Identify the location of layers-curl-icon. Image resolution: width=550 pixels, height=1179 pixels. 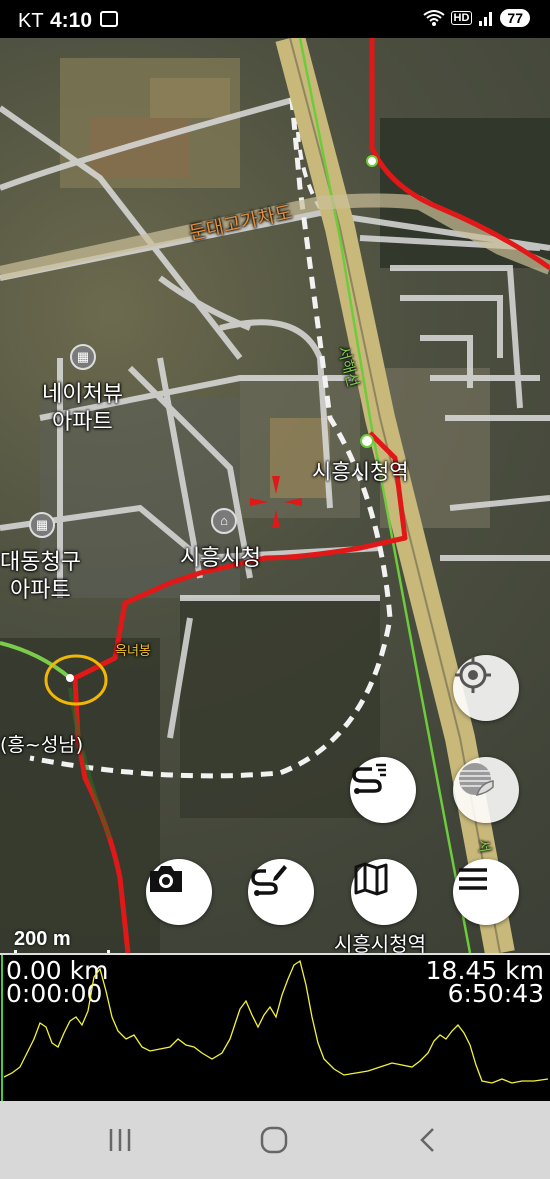
(476, 779).